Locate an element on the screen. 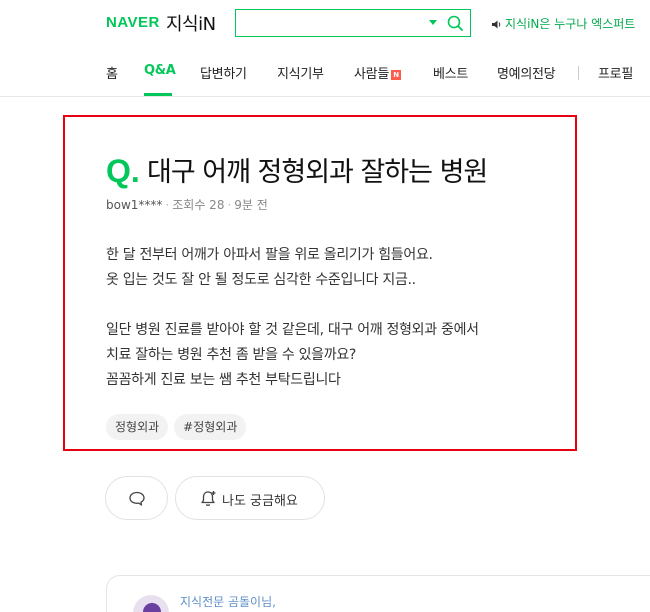  search-dropdown-caret-icon is located at coordinates (433, 22).